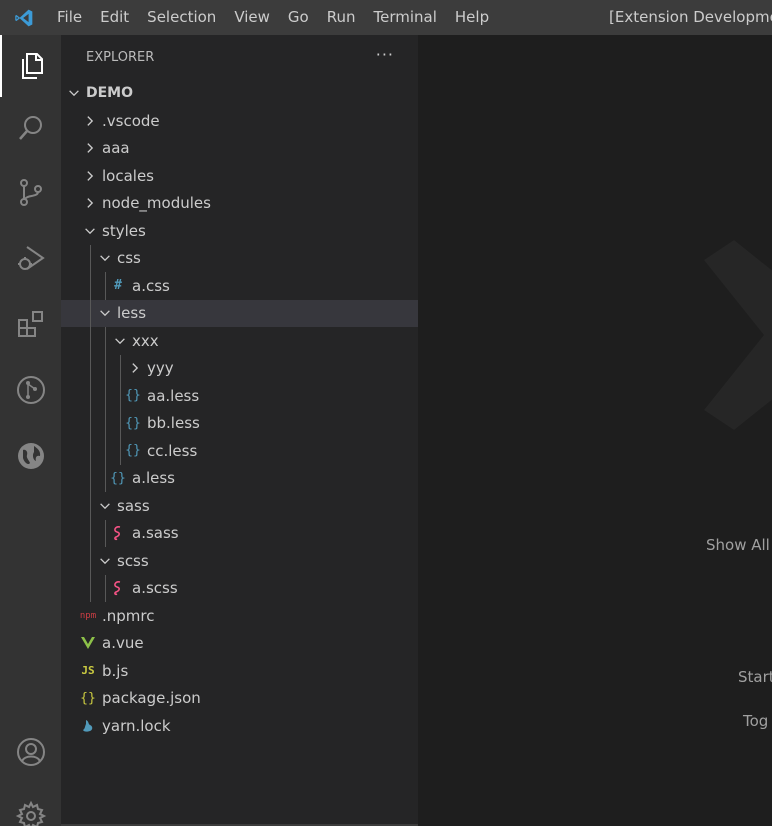  Describe the element at coordinates (239, 726) in the screenshot. I see `tree-file-item: yarn.lock` at that location.